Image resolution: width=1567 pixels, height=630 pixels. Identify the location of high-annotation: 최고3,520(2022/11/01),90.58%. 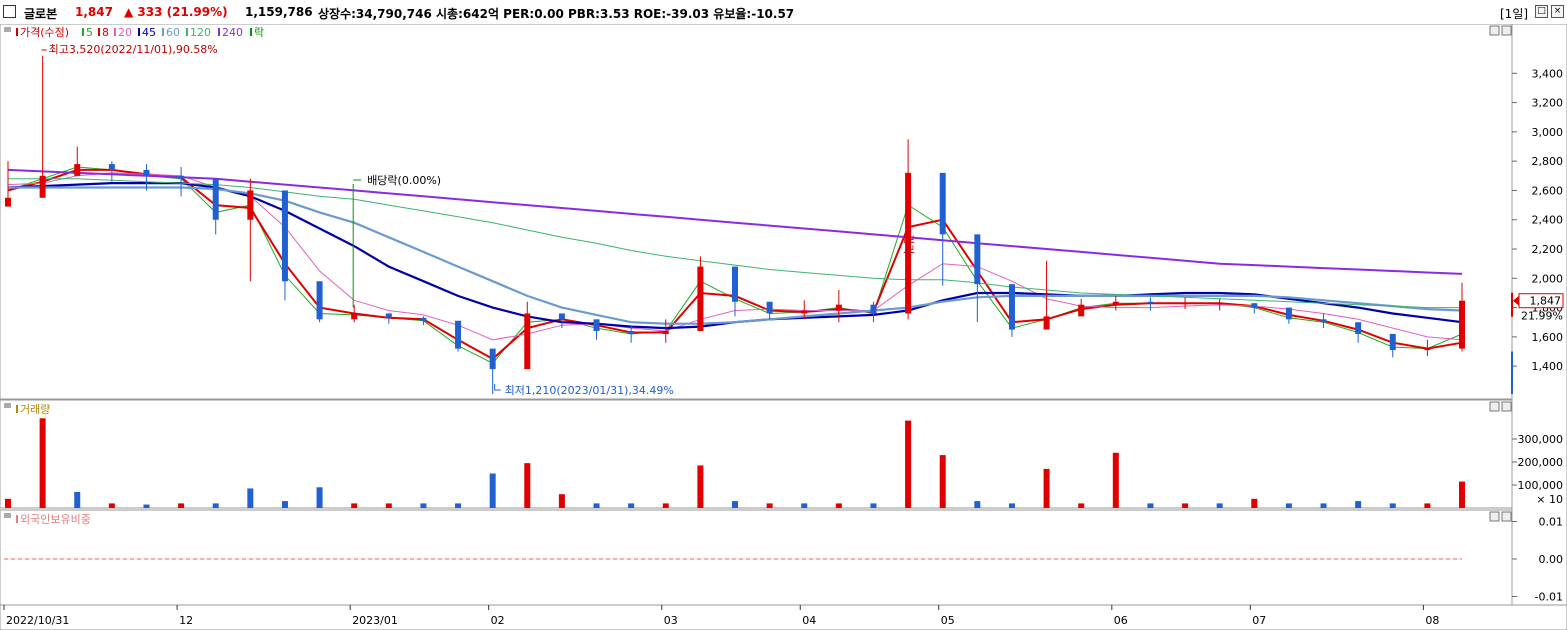
(133, 49).